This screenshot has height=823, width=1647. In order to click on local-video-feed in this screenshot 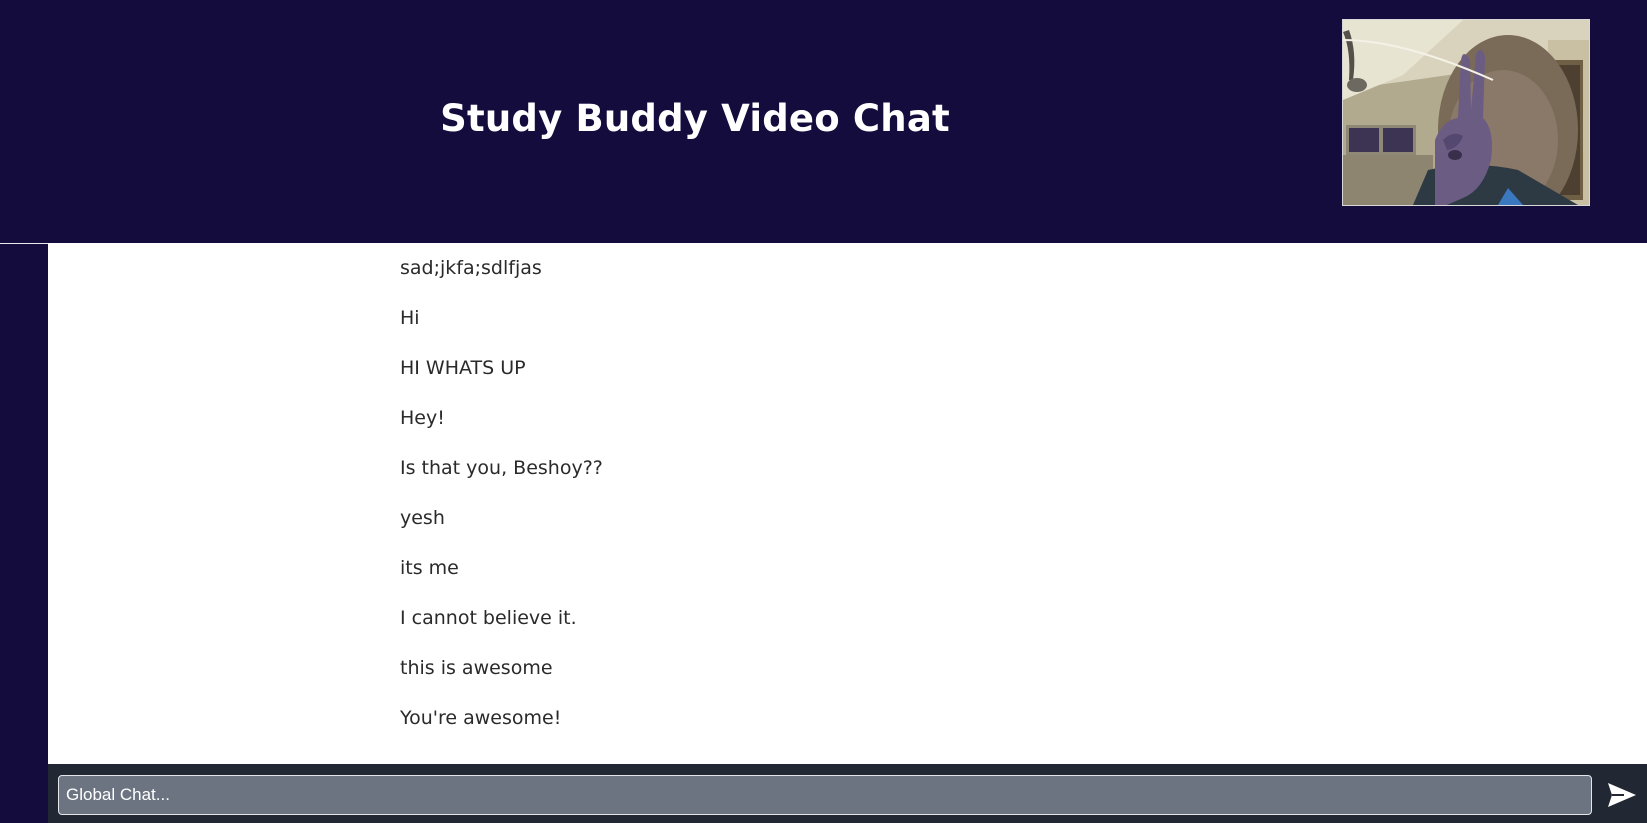, I will do `click(1466, 112)`.